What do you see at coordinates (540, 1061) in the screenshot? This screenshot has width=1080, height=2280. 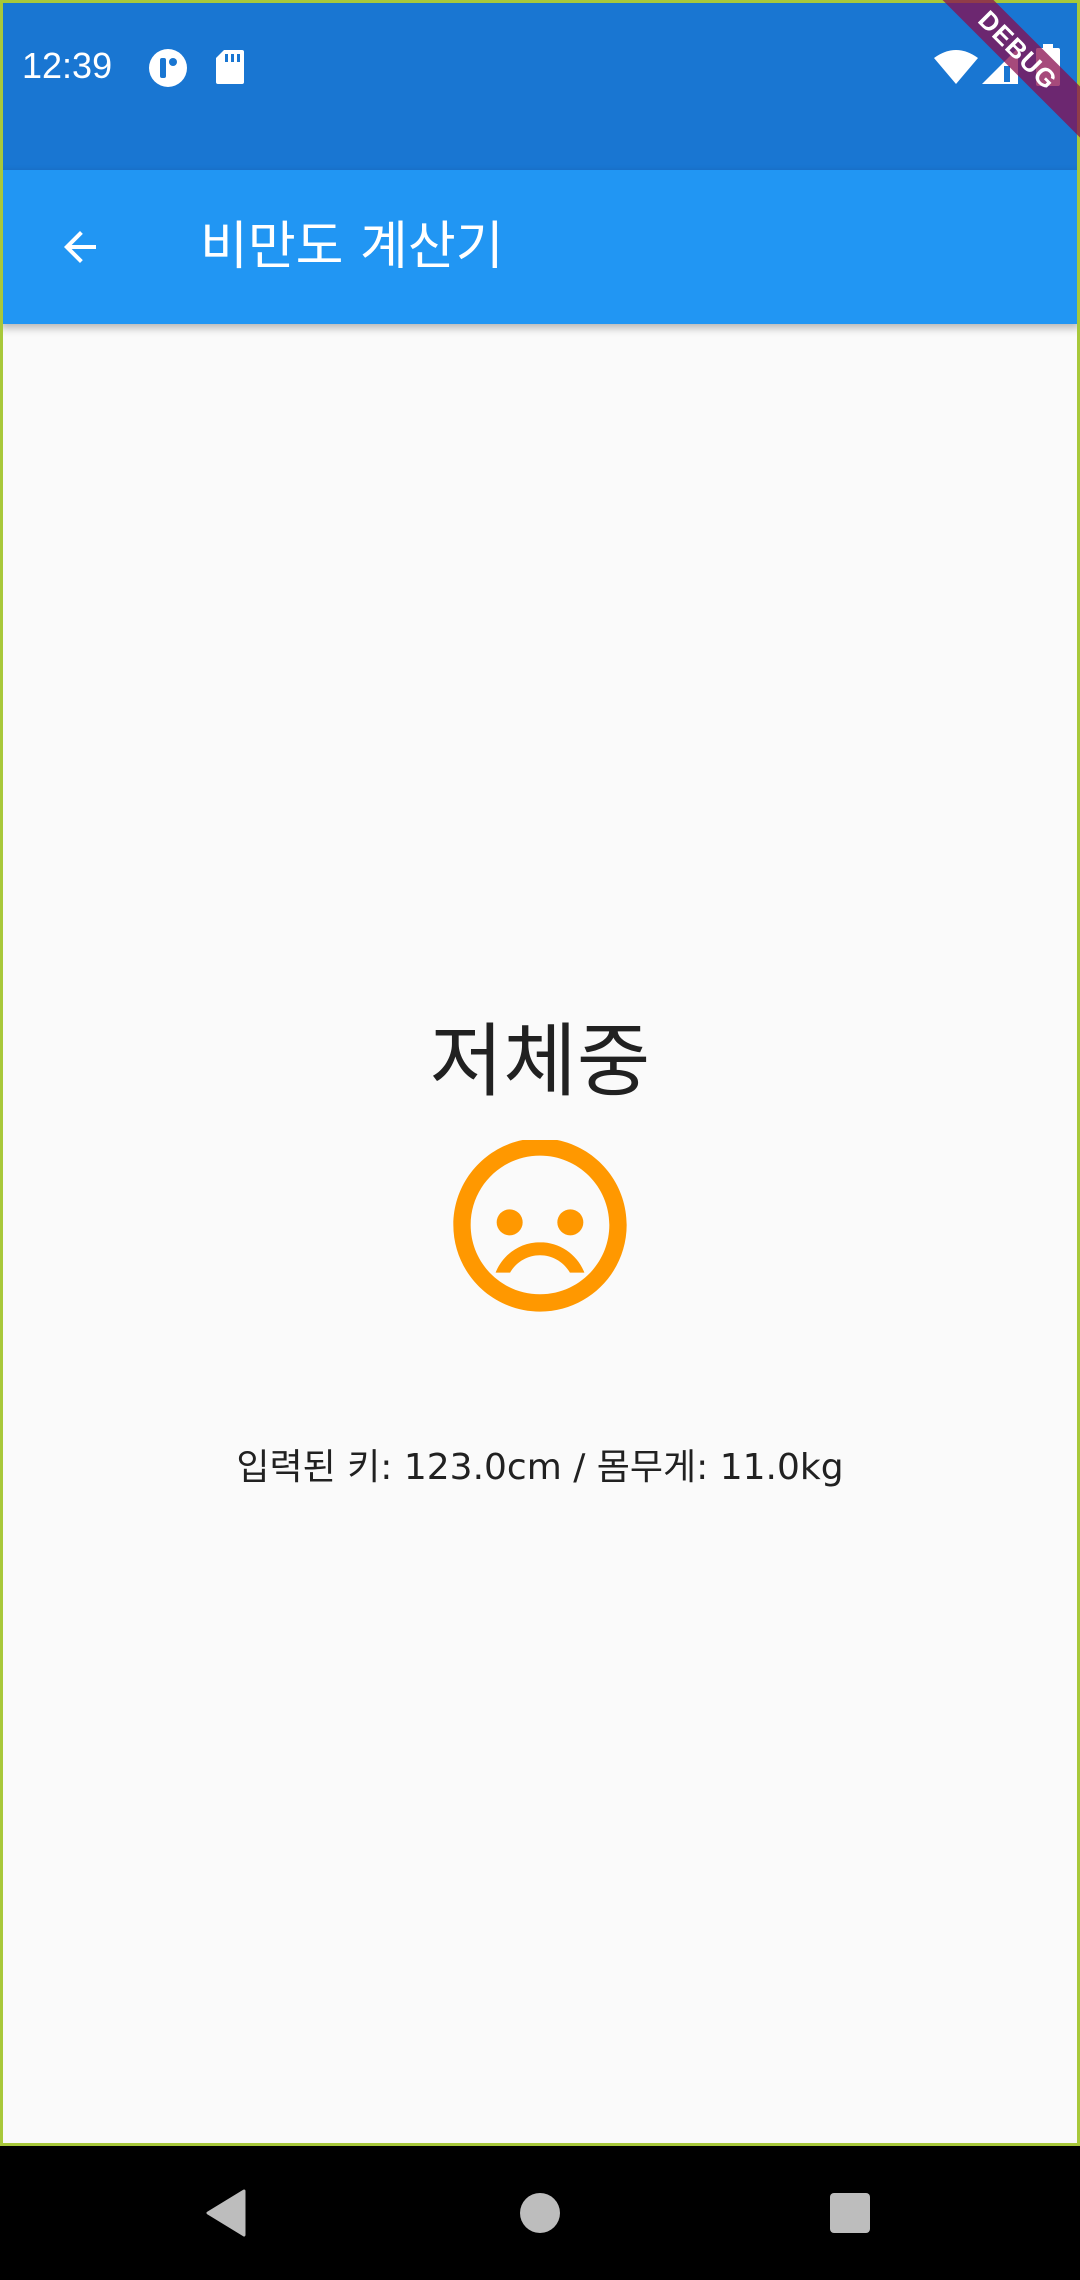 I see `result-label: 저체중` at bounding box center [540, 1061].